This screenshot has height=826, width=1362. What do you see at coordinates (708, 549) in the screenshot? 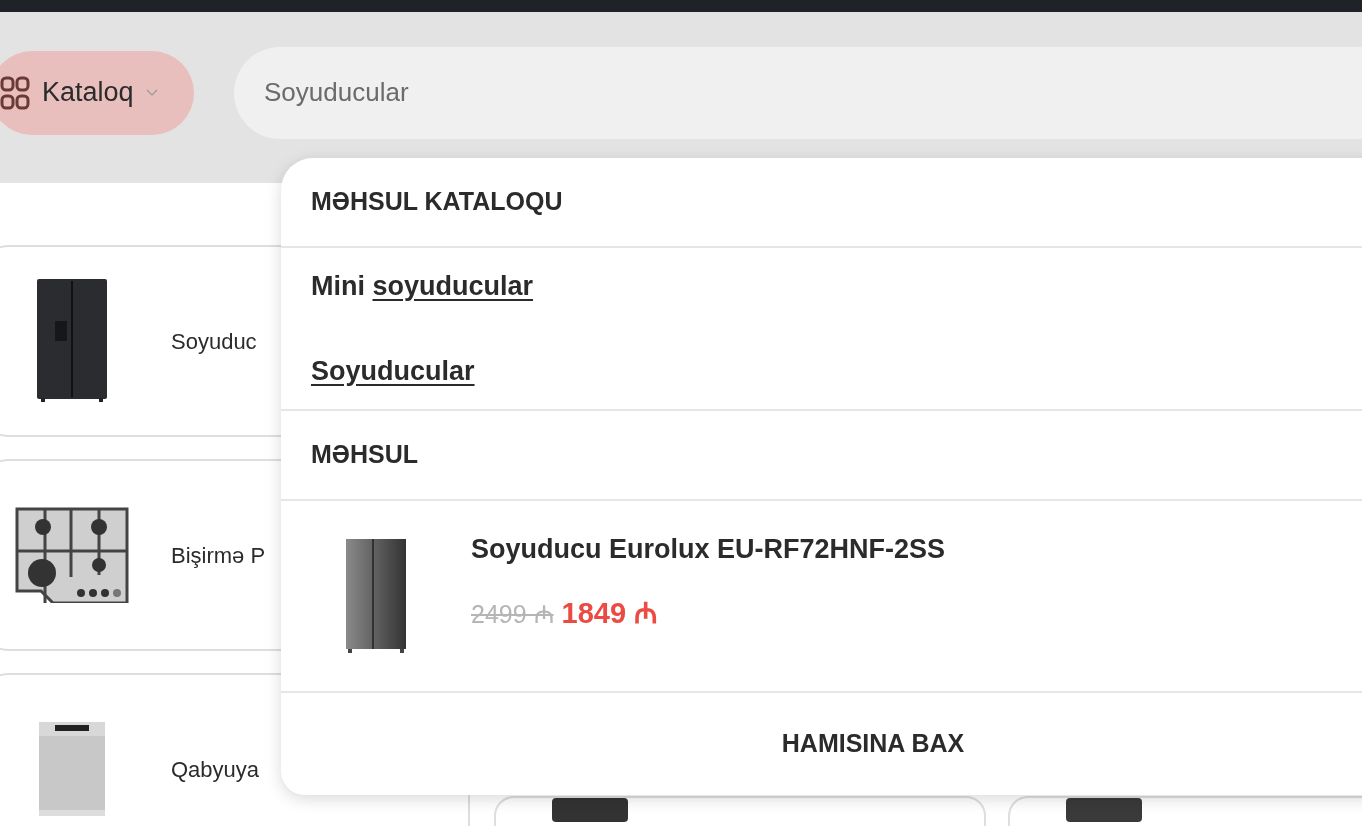
I see `product-name: Soyuducu Eurolux EU-RF72HNF-2SS` at bounding box center [708, 549].